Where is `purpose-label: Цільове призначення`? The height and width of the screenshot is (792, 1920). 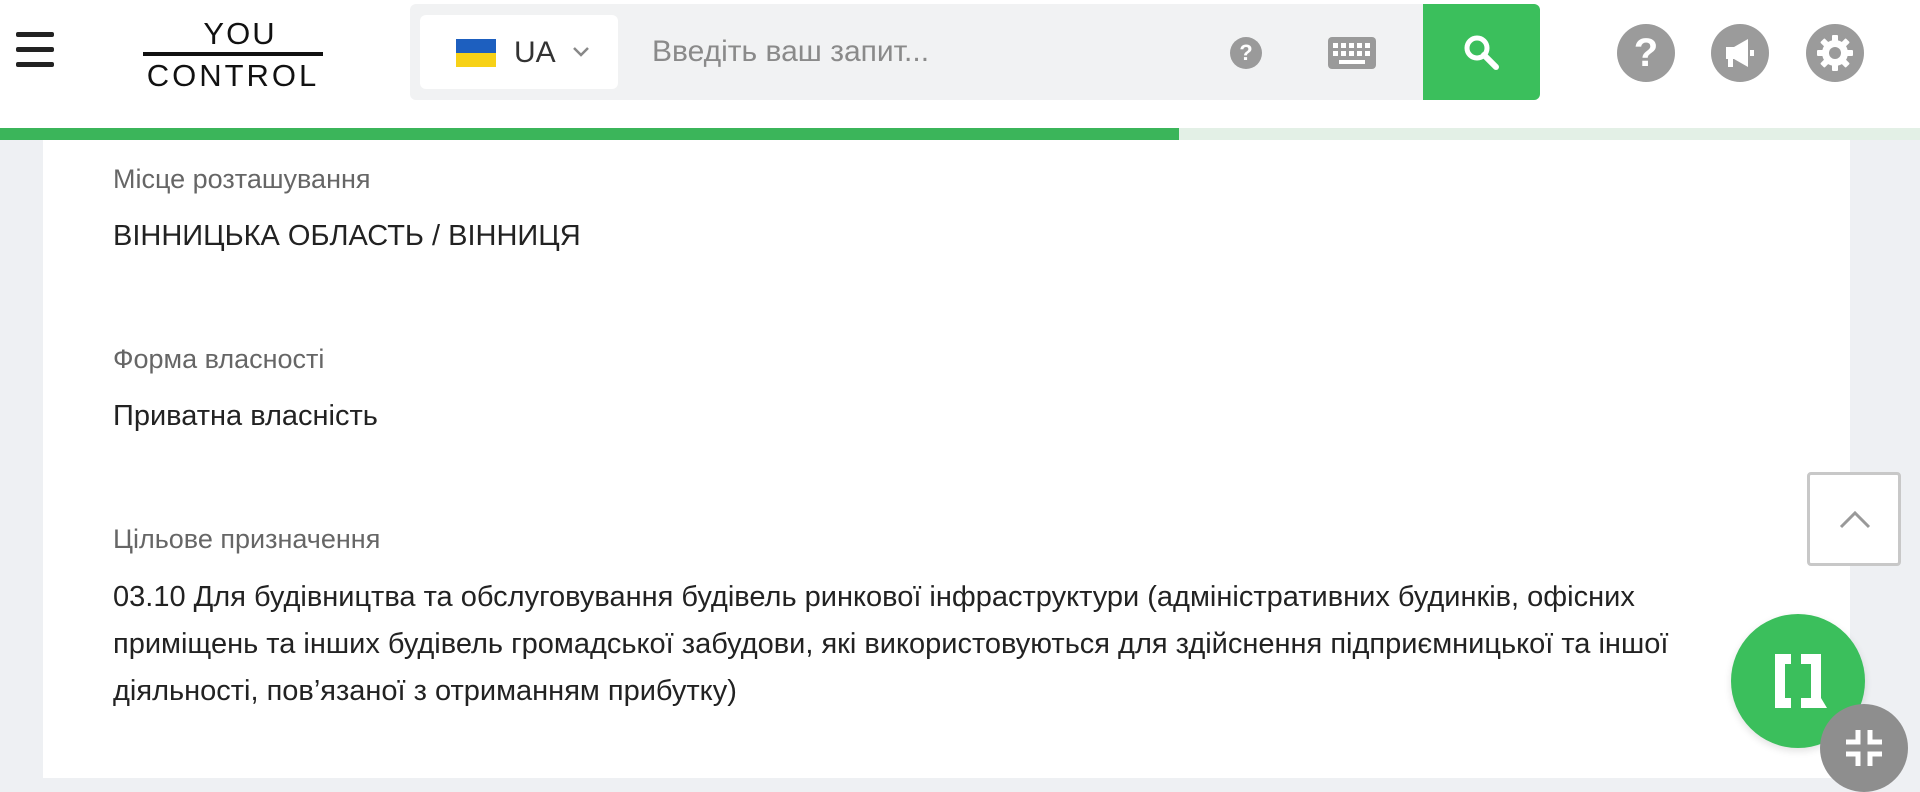
purpose-label: Цільове призначення is located at coordinates (247, 539).